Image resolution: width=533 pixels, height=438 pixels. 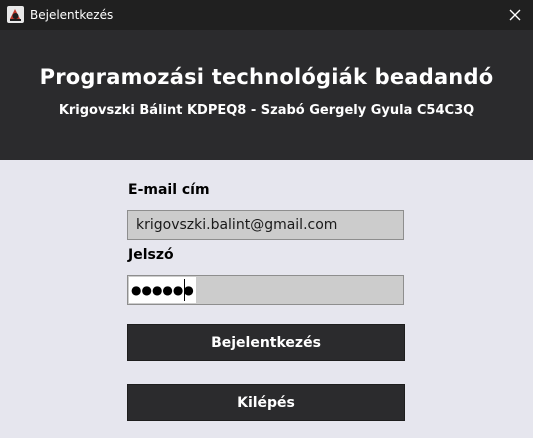 I want to click on login-button: Bejelentkezés, so click(x=266, y=342).